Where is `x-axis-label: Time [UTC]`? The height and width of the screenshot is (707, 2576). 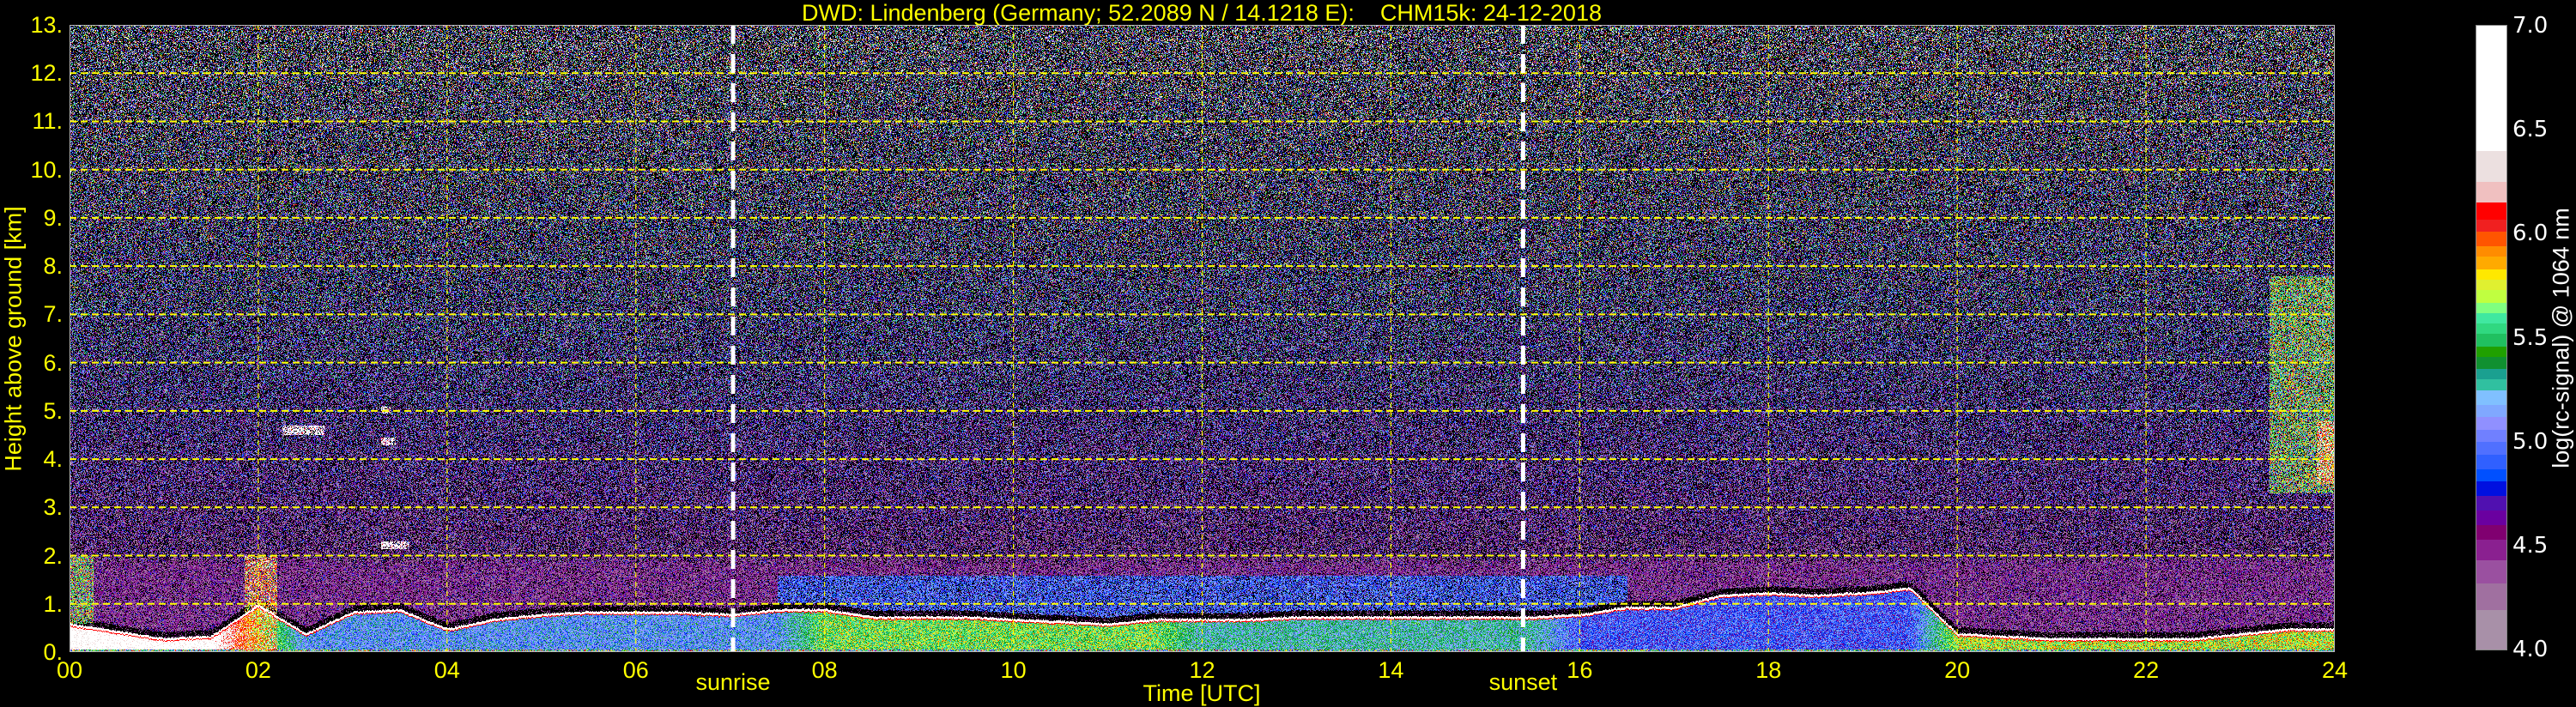 x-axis-label: Time [UTC] is located at coordinates (1202, 693).